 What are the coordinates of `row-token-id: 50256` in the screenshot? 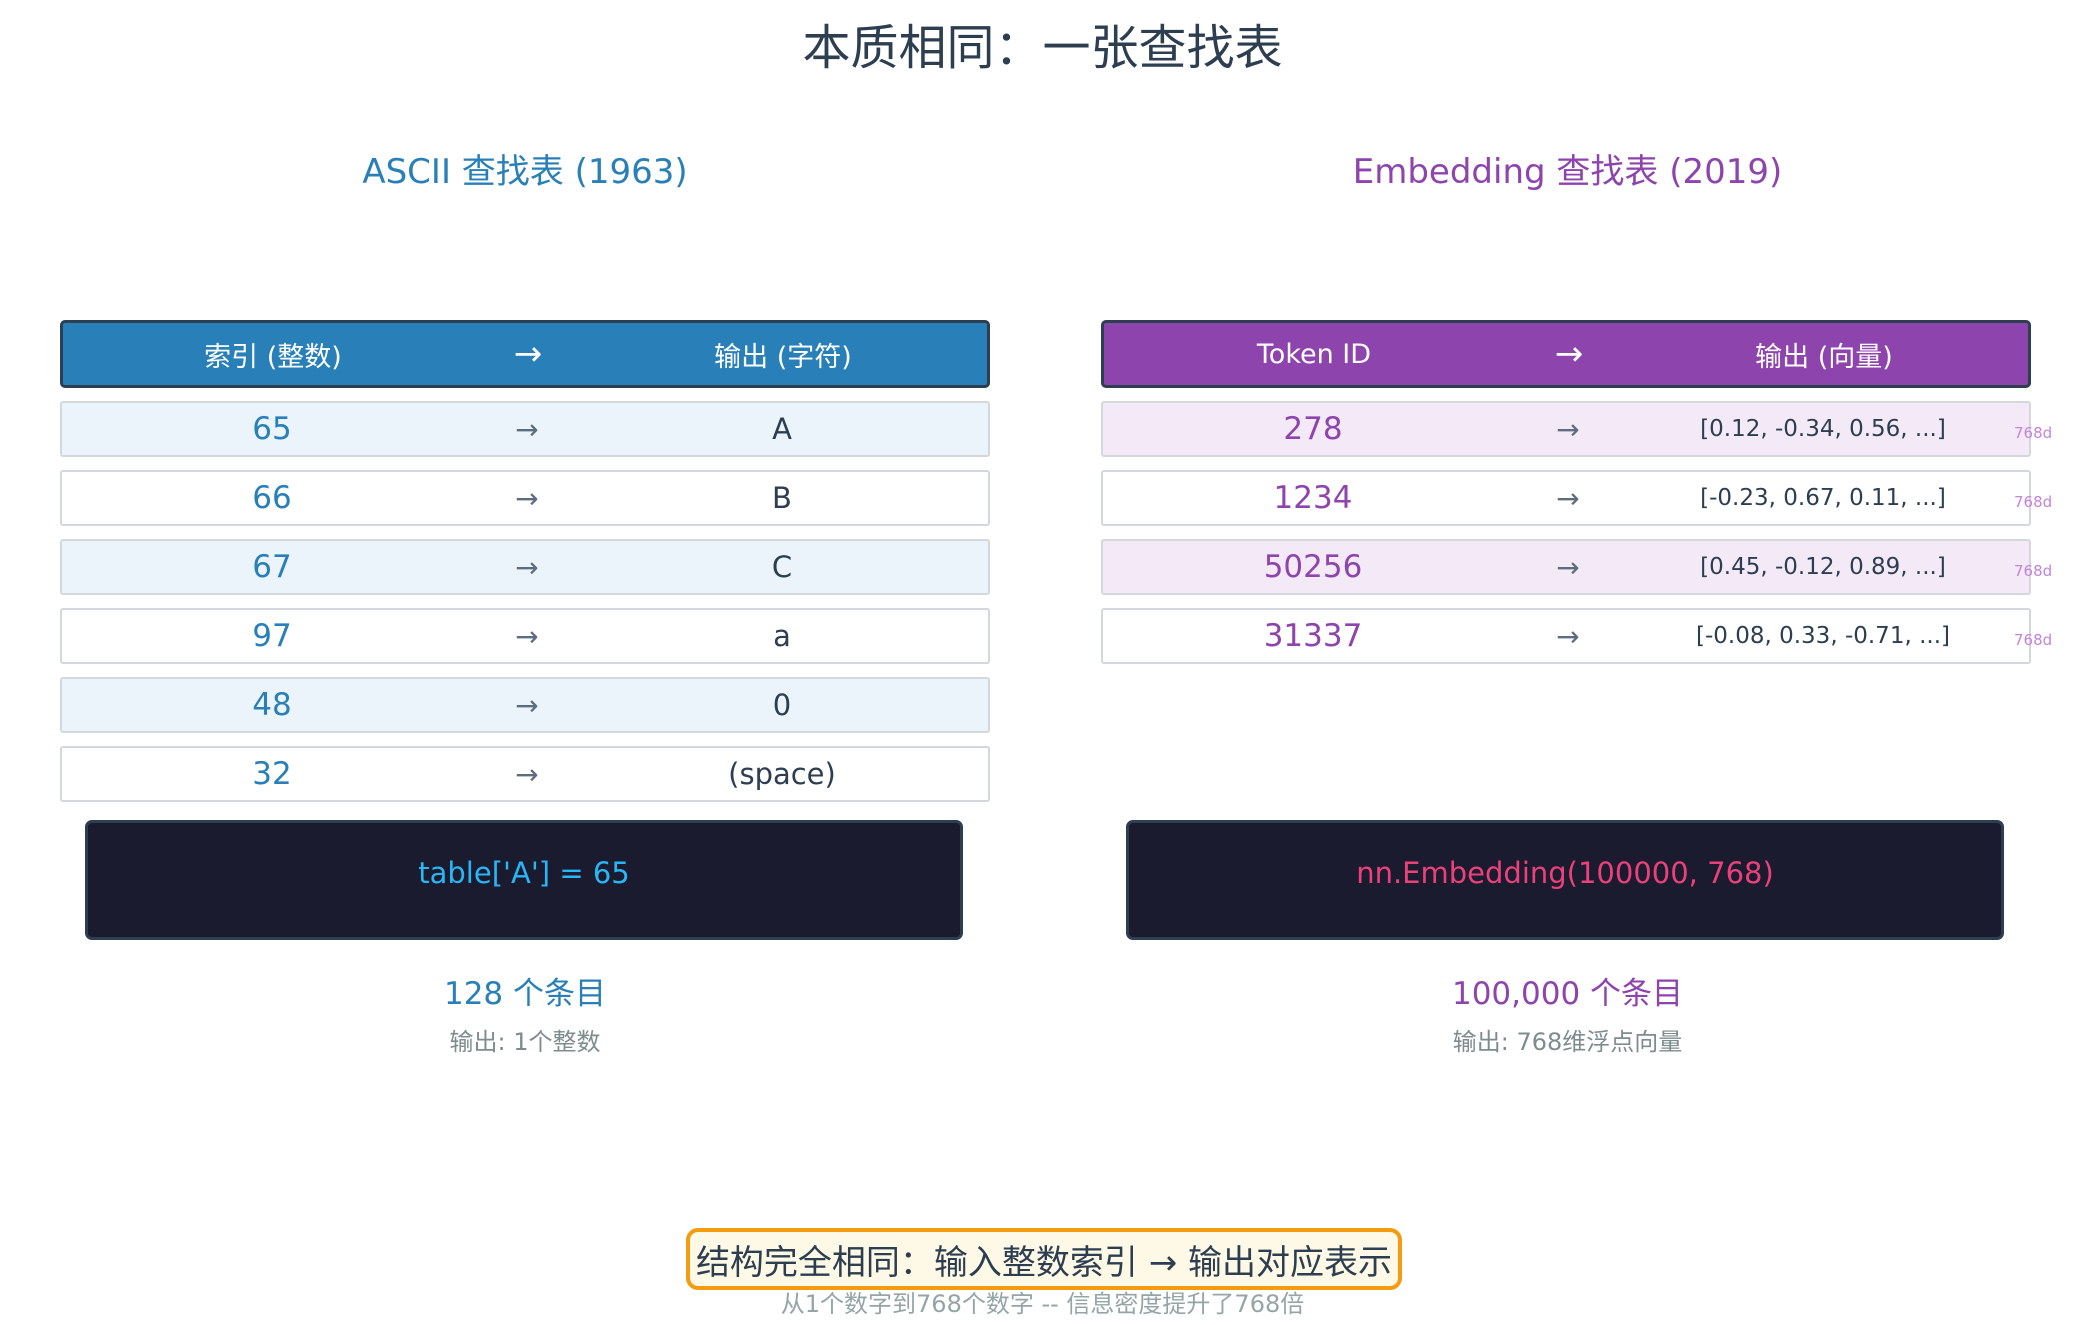 It's located at (1313, 567).